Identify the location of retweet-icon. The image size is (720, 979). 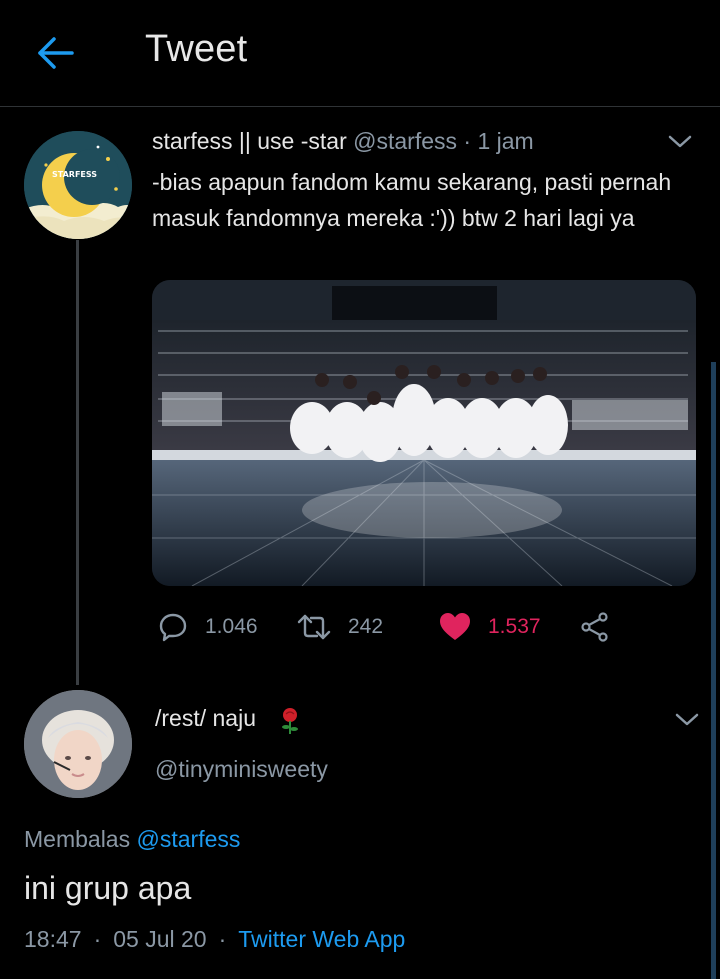
(314, 627).